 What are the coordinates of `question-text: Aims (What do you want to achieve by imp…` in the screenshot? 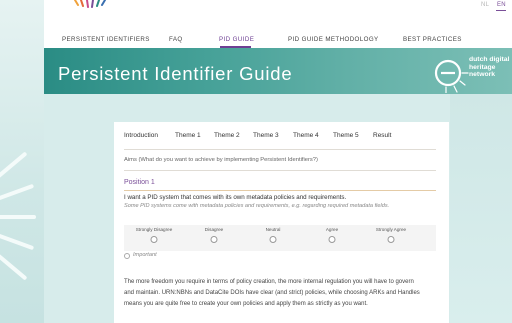 It's located at (221, 160).